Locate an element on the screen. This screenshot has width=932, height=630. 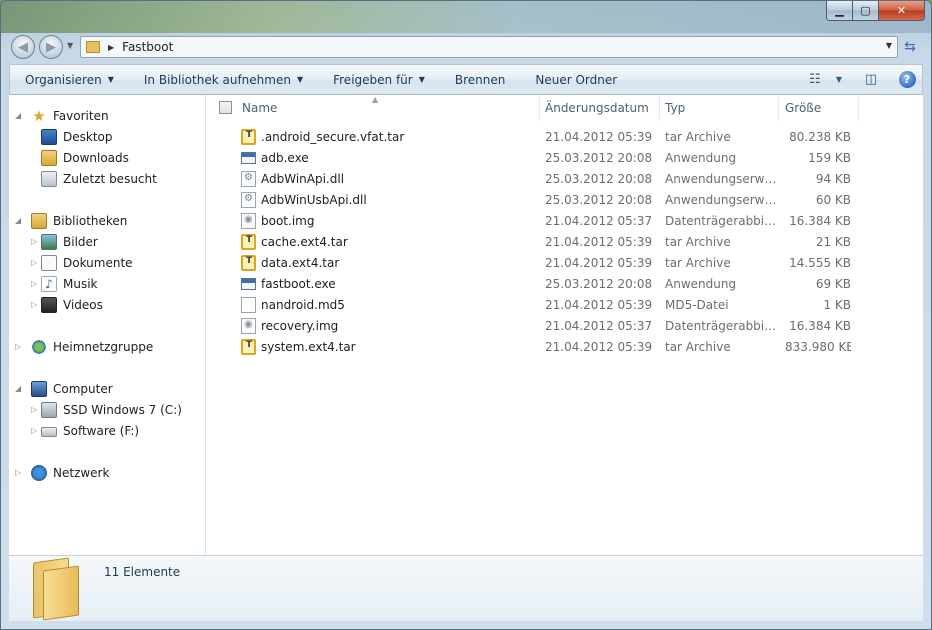
file-size: 80.238 KB is located at coordinates (820, 136).